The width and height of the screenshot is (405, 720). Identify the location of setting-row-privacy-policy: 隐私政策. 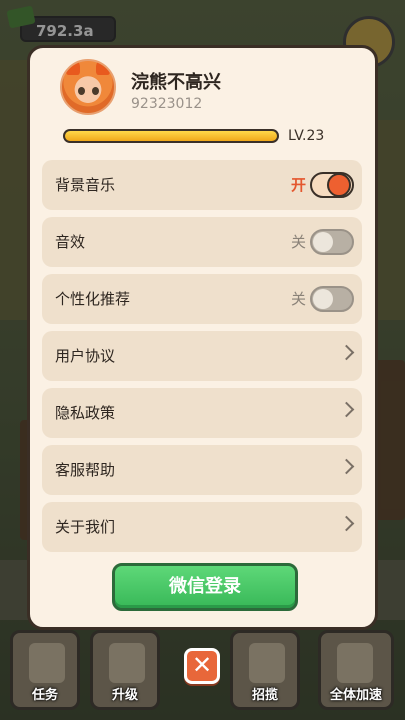
(202, 413).